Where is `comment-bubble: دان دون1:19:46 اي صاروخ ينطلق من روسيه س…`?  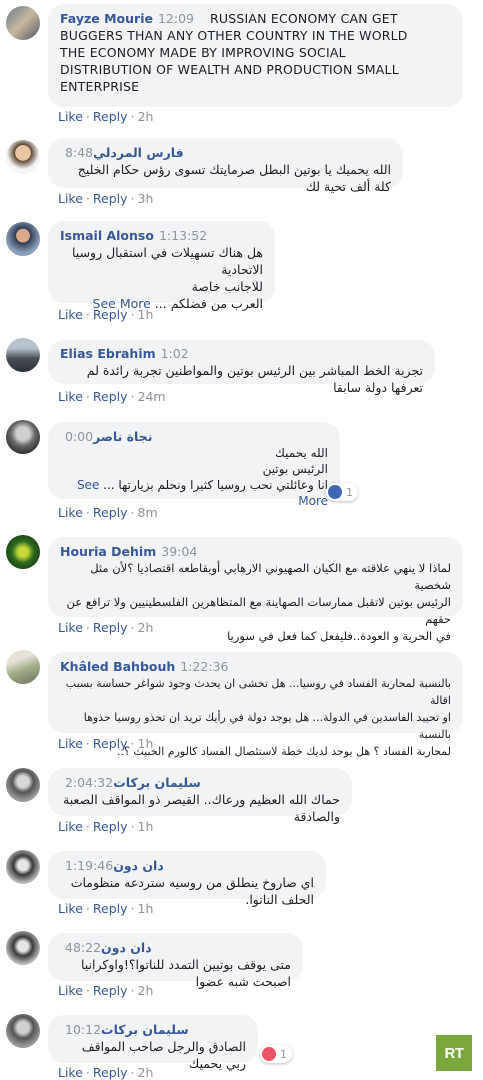
comment-bubble: دان دون1:19:46 اي صاروخ ينطلق من روسيه س… is located at coordinates (187, 879).